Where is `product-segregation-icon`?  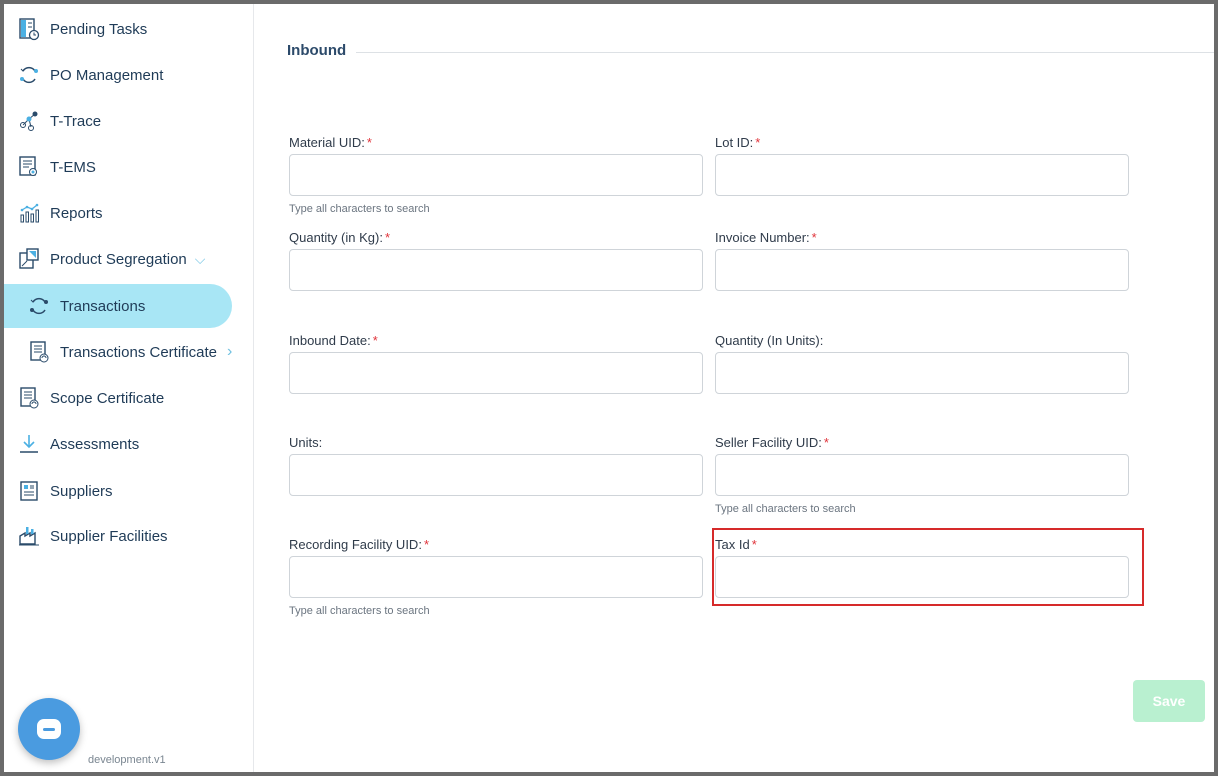 product-segregation-icon is located at coordinates (29, 259).